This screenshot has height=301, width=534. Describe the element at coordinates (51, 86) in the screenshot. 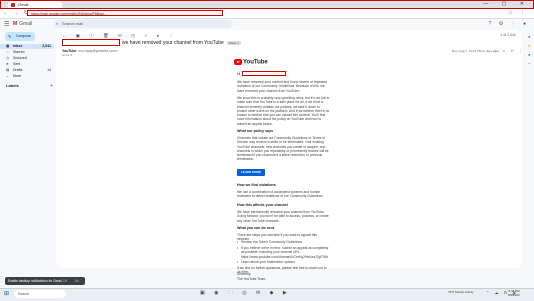

I see `add-label-icon: +` at that location.